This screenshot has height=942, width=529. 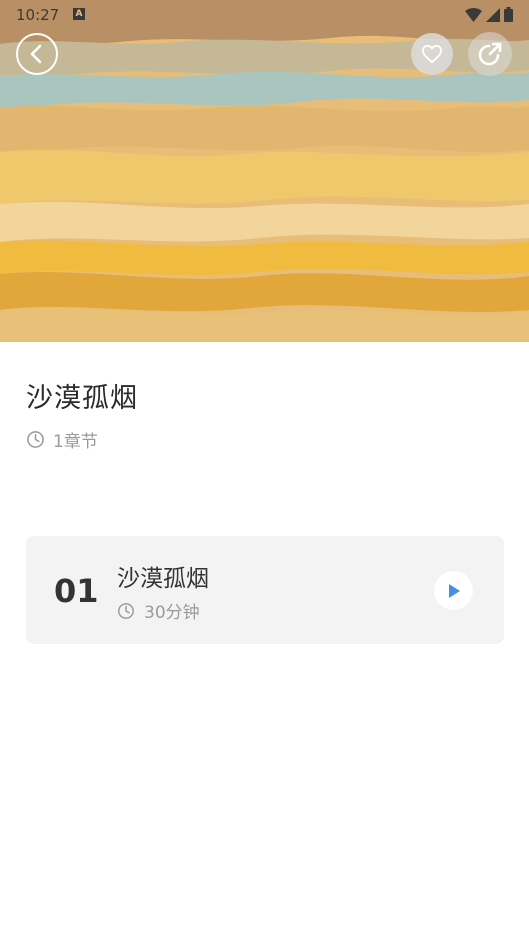 I want to click on album-info: 沙漠孤烟 1章节, so click(x=82, y=414).